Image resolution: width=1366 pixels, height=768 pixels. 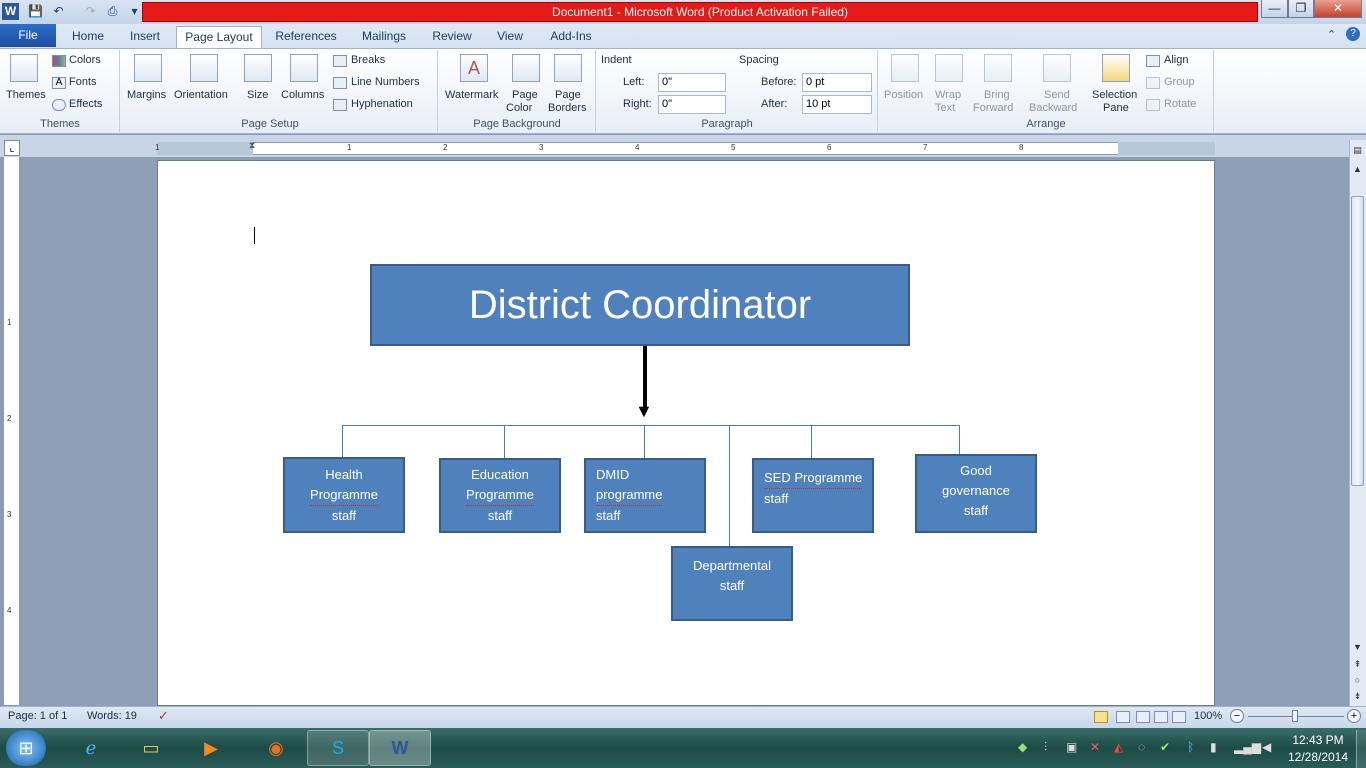 What do you see at coordinates (976, 493) in the screenshot?
I see `good-governance-box: Good governance staff` at bounding box center [976, 493].